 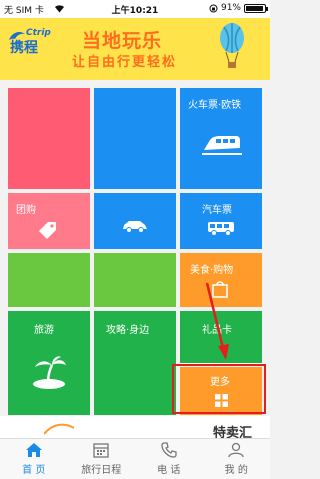 I want to click on battery-percent: 91%, so click(x=230, y=8).